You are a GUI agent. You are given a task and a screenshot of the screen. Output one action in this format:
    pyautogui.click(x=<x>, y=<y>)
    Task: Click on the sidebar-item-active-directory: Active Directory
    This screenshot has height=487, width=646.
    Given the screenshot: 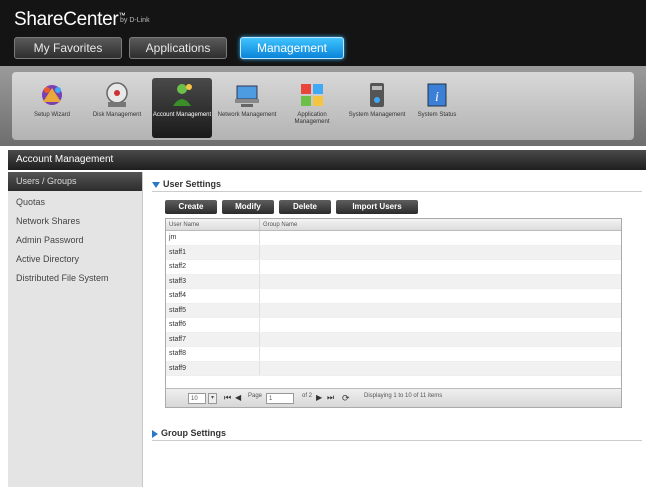 What is the action you would take?
    pyautogui.click(x=75, y=259)
    